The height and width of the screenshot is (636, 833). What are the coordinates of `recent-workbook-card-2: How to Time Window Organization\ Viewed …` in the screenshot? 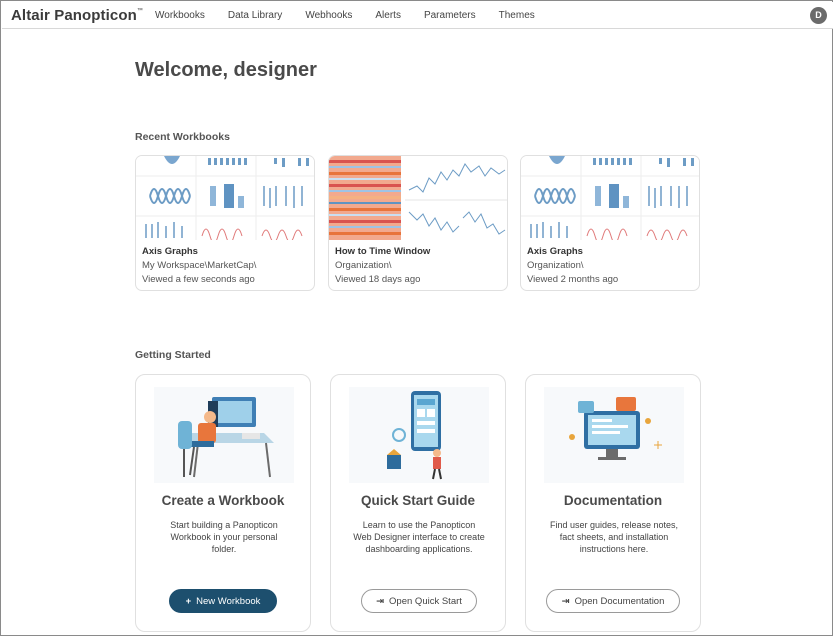 It's located at (418, 223).